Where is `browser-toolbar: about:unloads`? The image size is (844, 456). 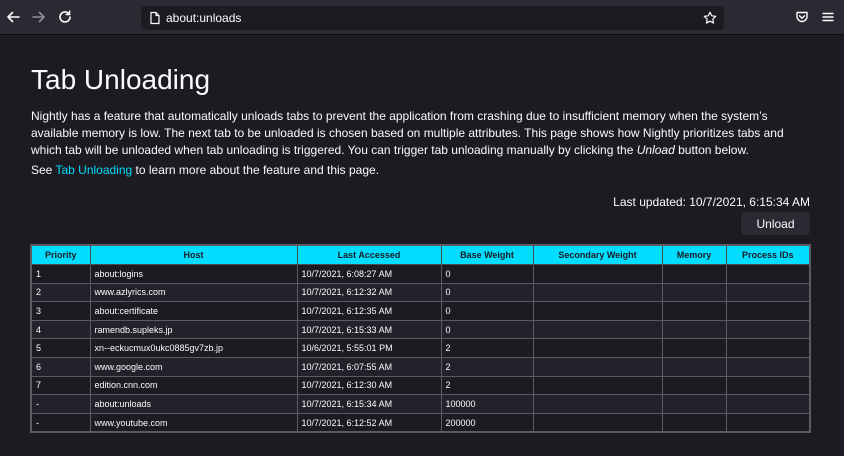 browser-toolbar: about:unloads is located at coordinates (422, 17).